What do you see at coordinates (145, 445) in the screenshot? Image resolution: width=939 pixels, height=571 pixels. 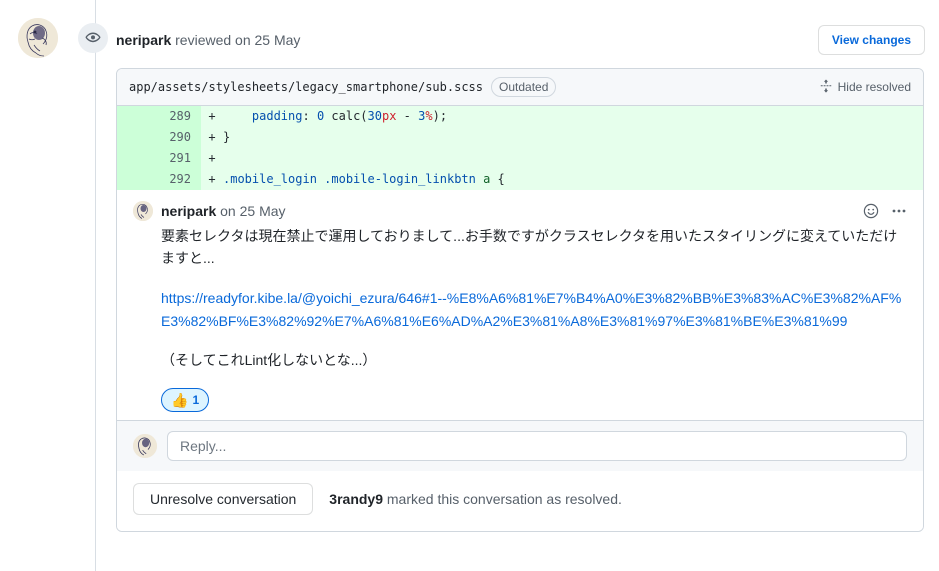 I see `reply-avatar` at bounding box center [145, 445].